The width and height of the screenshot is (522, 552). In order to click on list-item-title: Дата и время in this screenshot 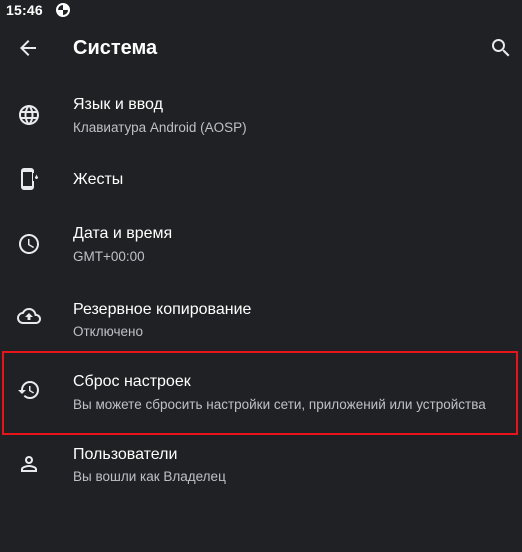, I will do `click(123, 233)`.